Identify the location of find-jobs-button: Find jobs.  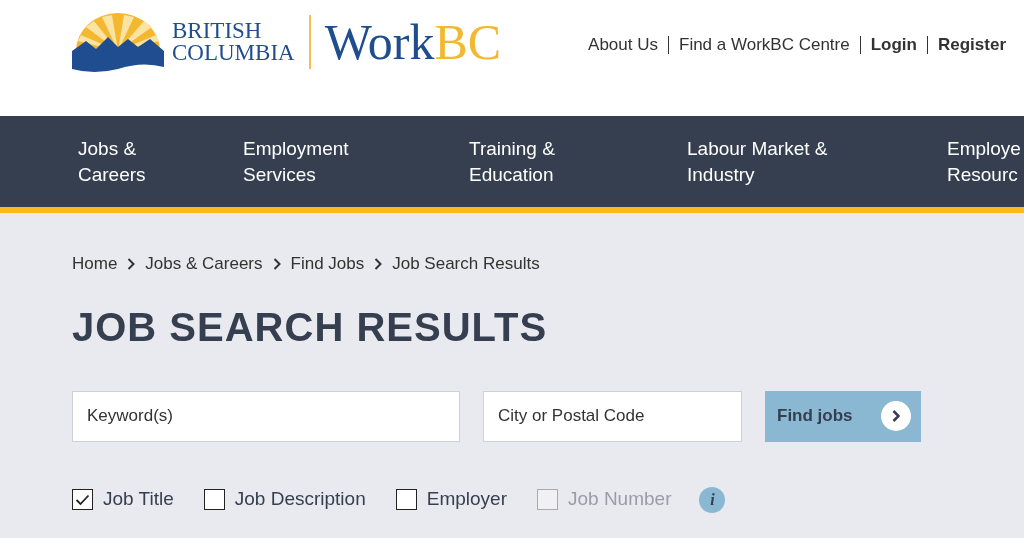
(843, 416).